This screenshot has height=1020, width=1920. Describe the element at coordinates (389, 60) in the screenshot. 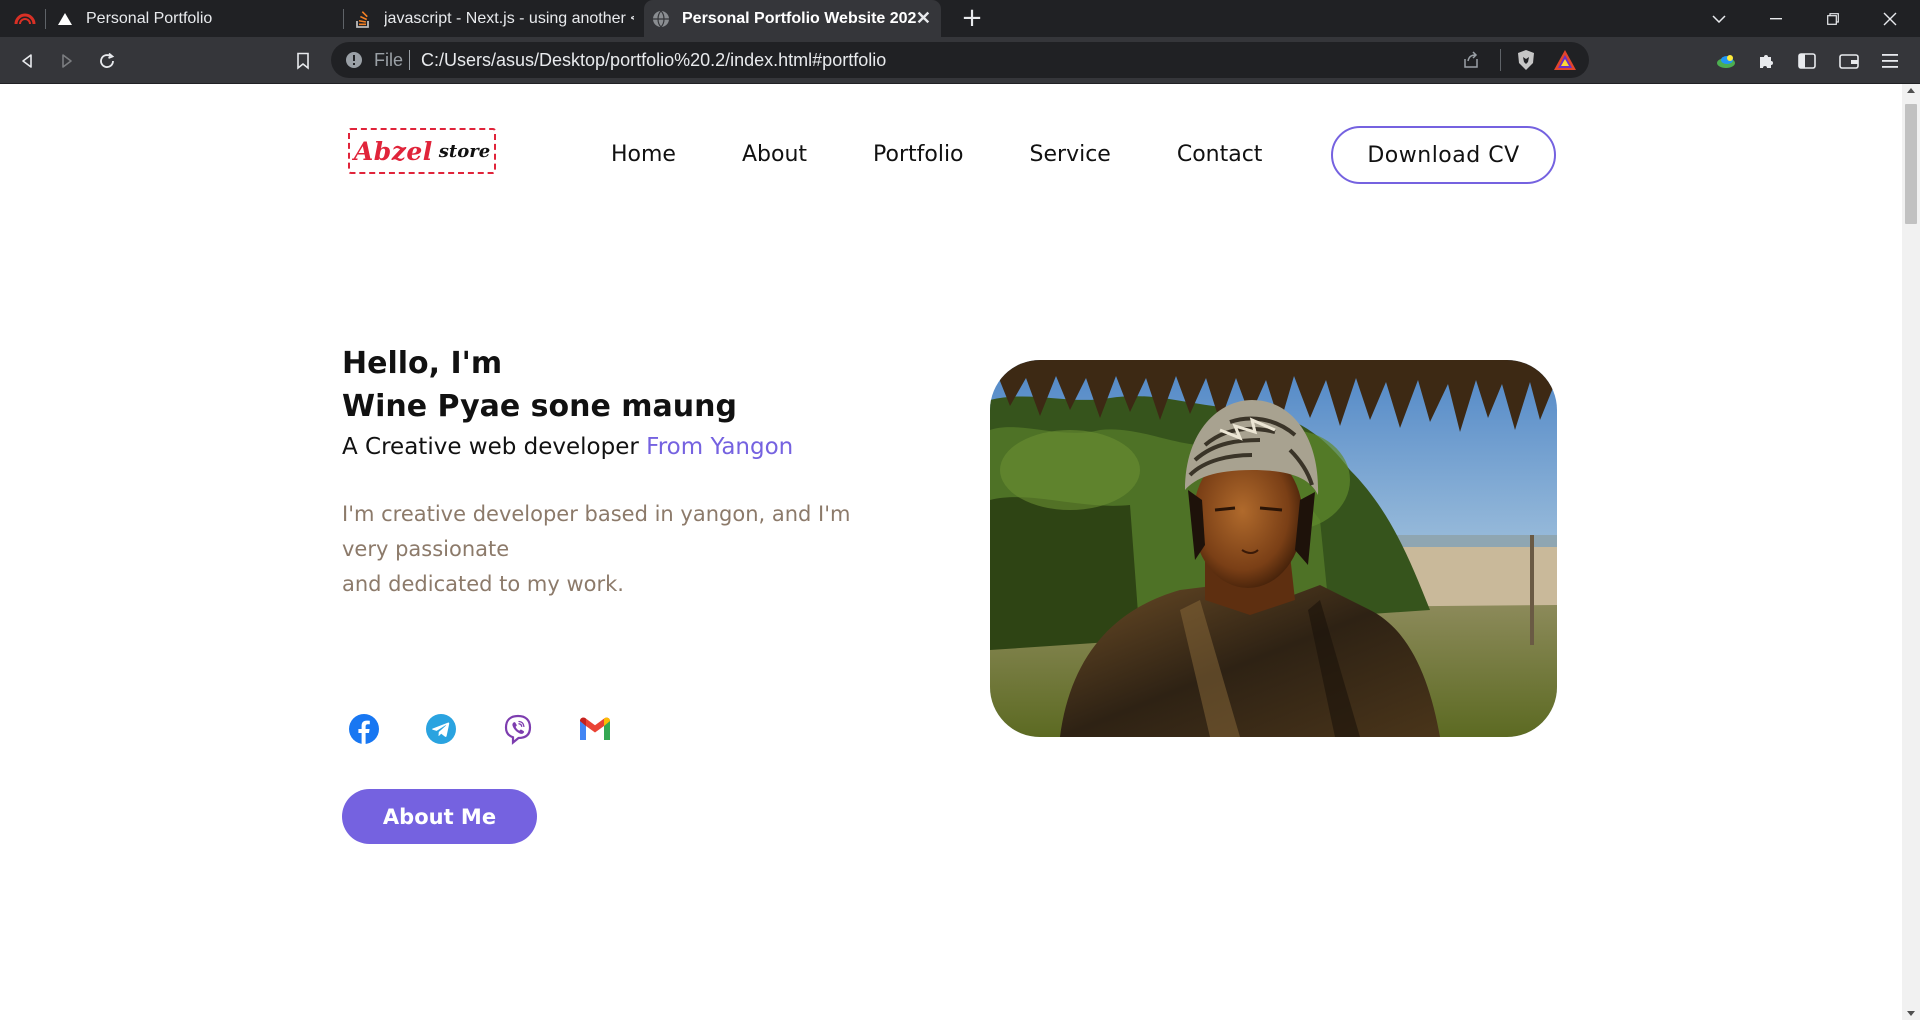

I see `file-scheme-label: File` at that location.